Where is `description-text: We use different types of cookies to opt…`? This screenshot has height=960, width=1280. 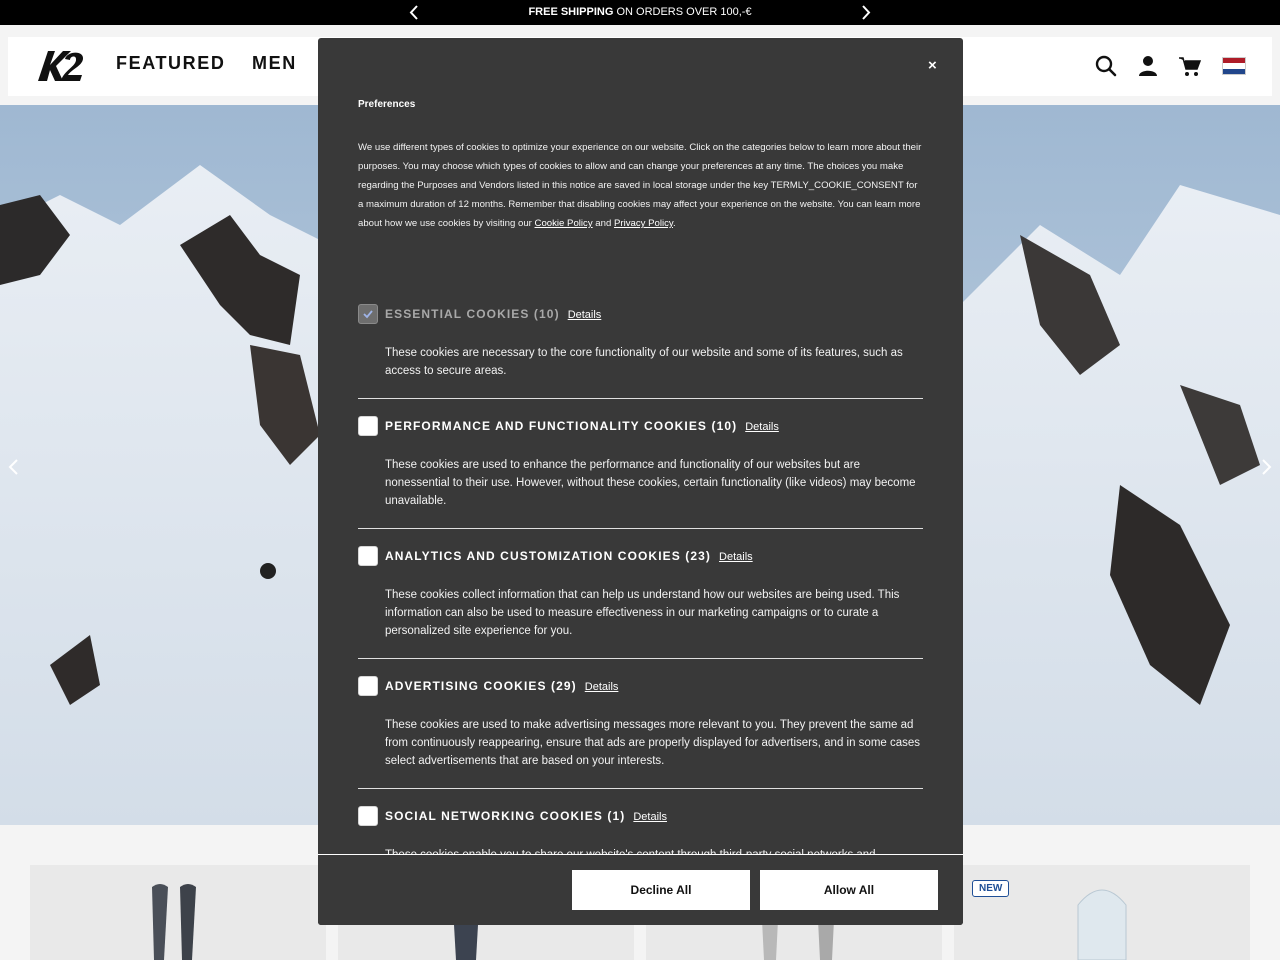 description-text: We use different types of cookies to opt… is located at coordinates (640, 185).